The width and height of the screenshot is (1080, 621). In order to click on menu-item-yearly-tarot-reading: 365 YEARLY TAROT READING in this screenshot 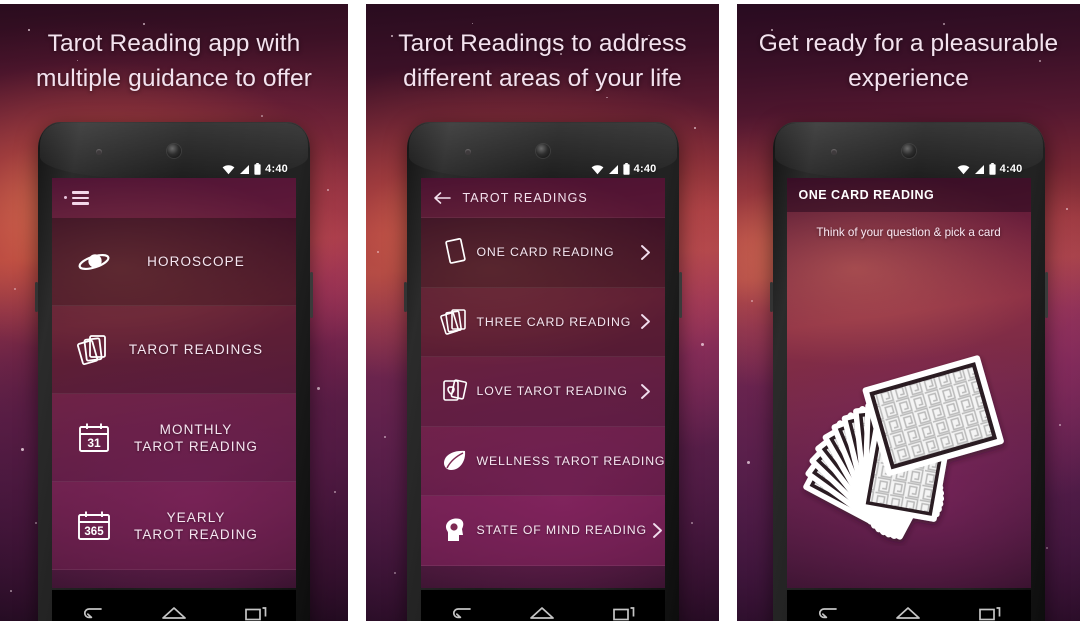, I will do `click(174, 526)`.